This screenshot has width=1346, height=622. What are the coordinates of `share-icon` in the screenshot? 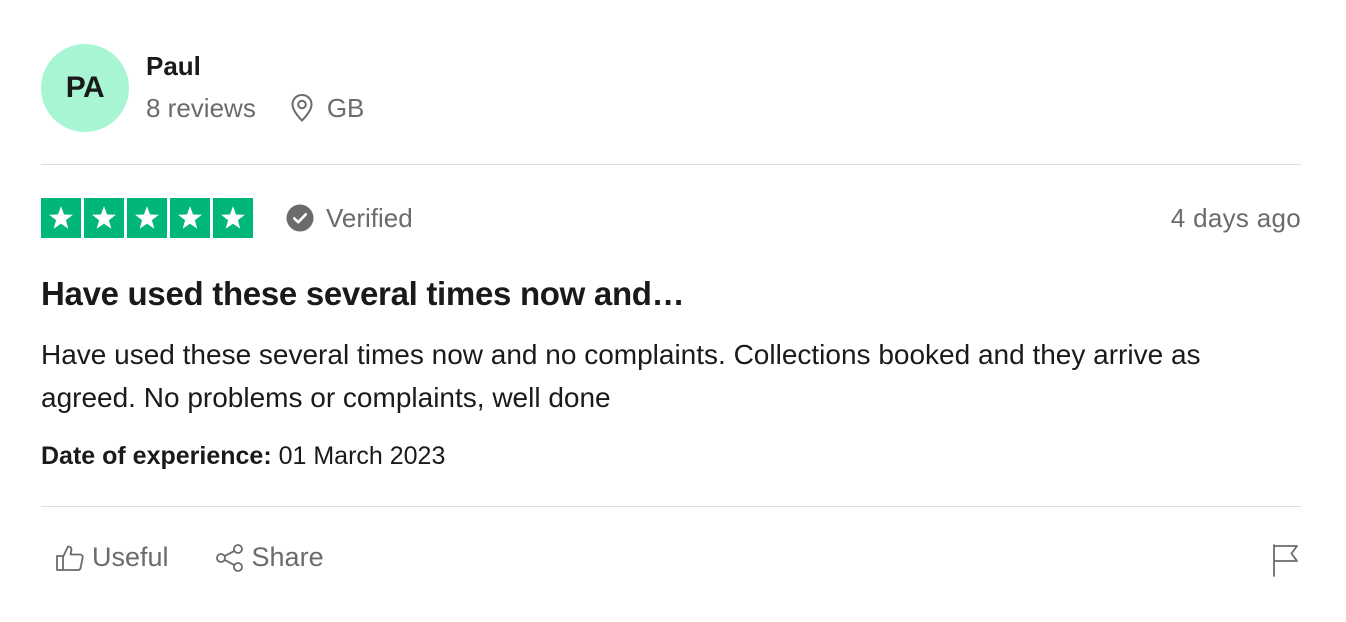 It's located at (229, 557).